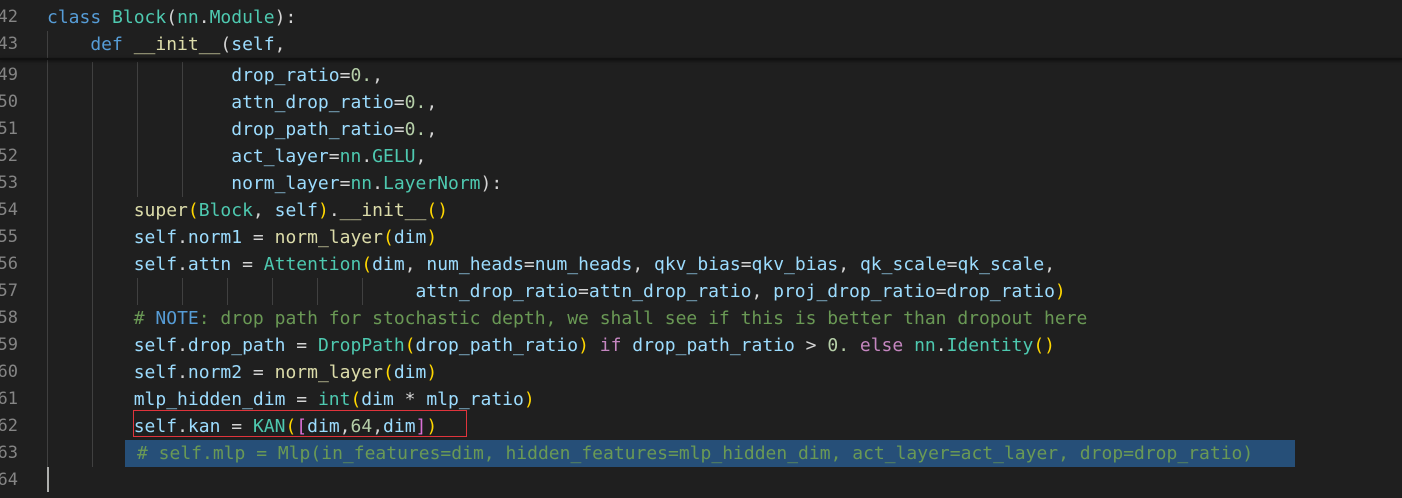 The image size is (1402, 498). Describe the element at coordinates (9, 237) in the screenshot. I see `line-number: 55` at that location.